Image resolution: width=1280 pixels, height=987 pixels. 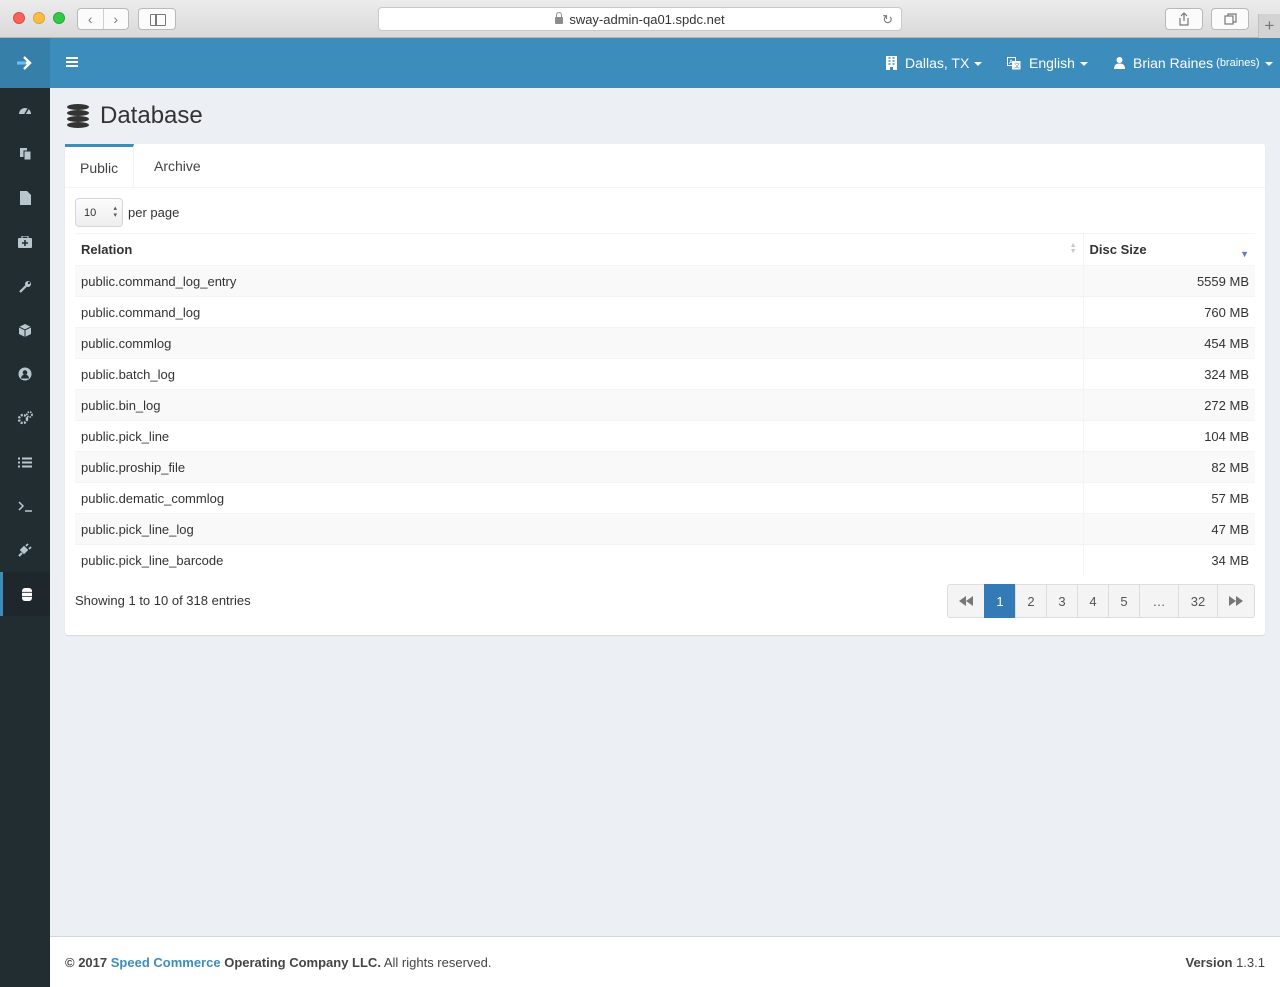 What do you see at coordinates (1198, 601) in the screenshot?
I see `page-button: 32` at bounding box center [1198, 601].